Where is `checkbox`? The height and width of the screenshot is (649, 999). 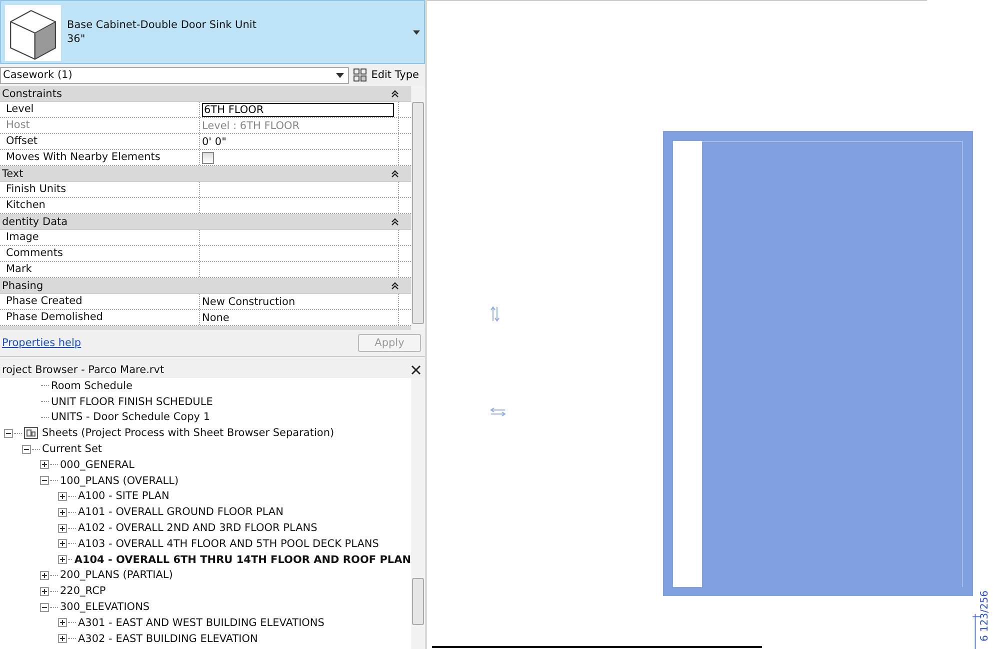 checkbox is located at coordinates (208, 158).